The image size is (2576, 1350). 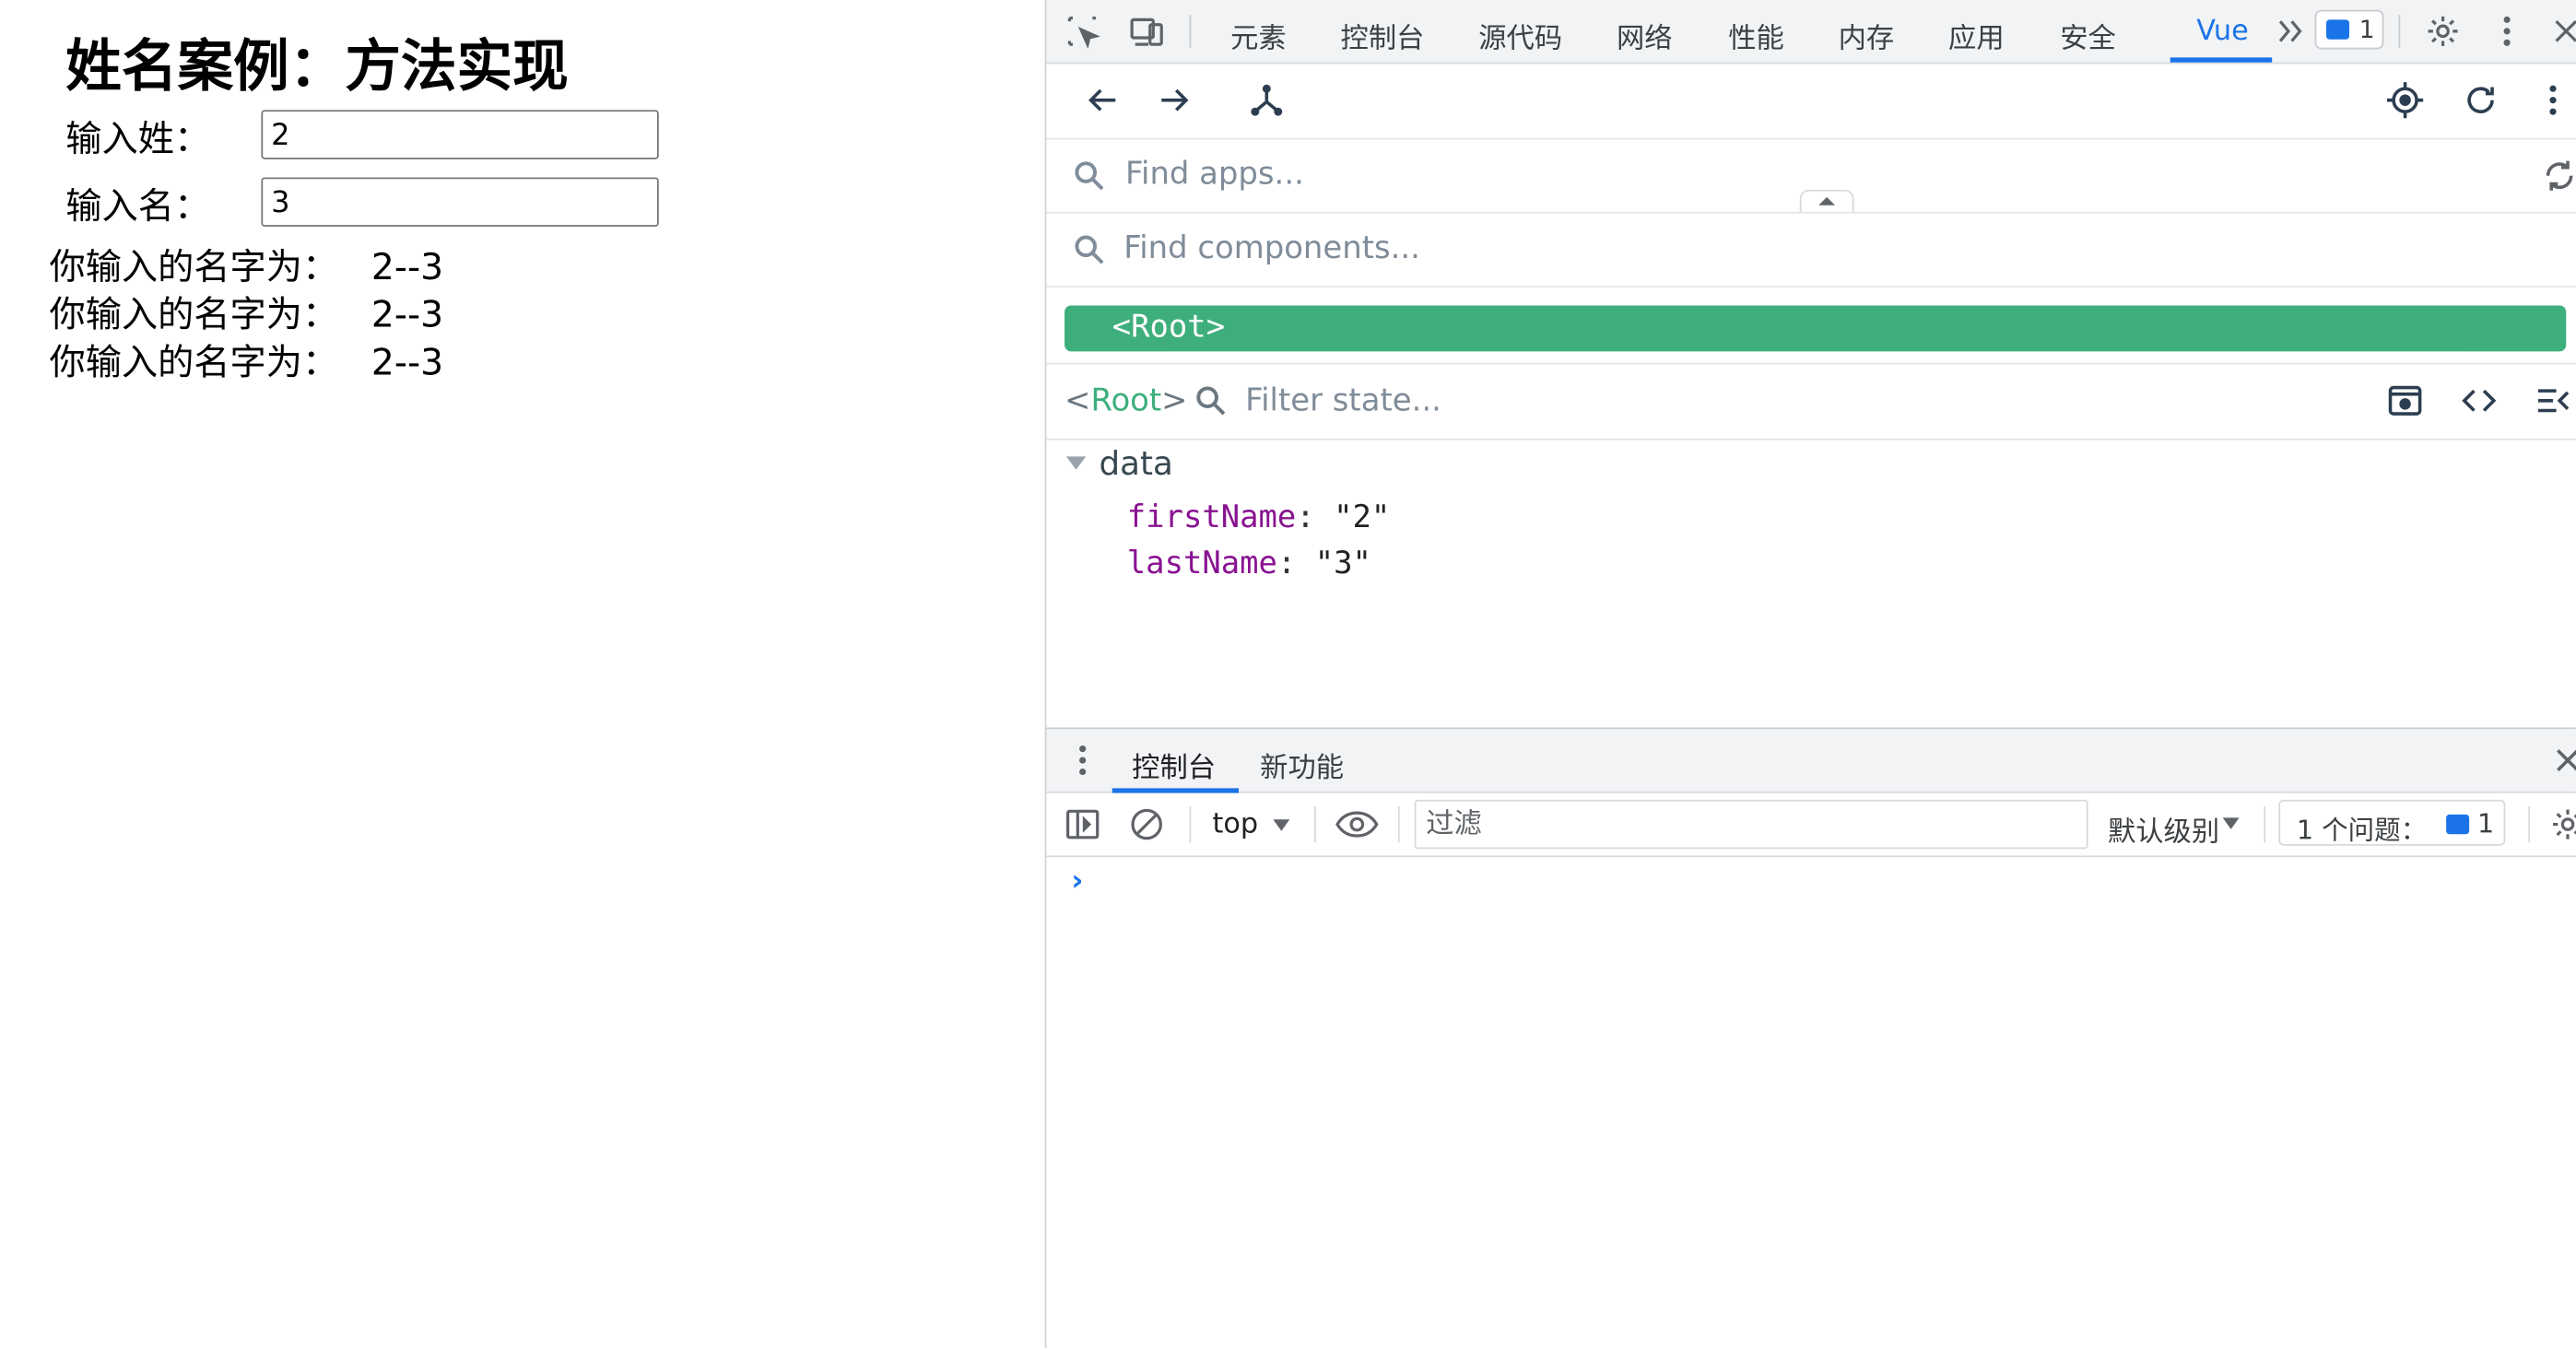 What do you see at coordinates (2362, 830) in the screenshot?
I see `issues-label: 1 个问题：` at bounding box center [2362, 830].